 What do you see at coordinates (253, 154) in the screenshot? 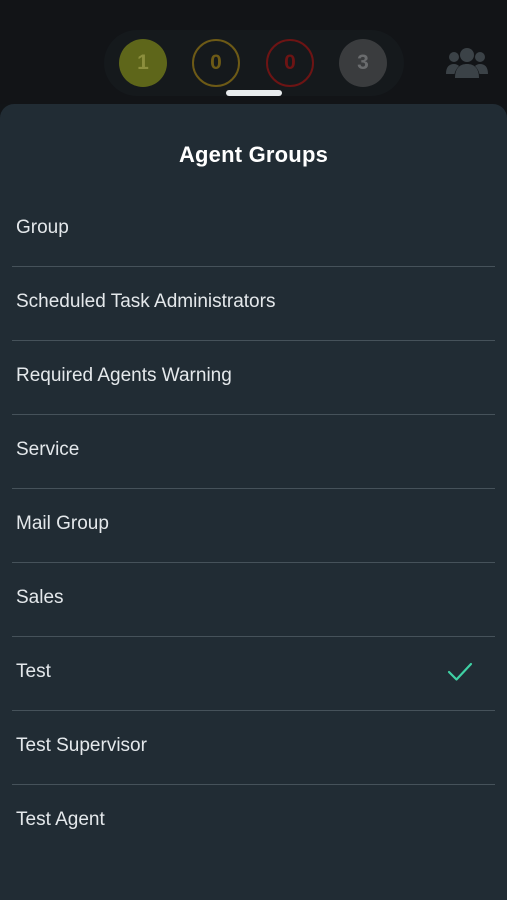
I see `sheet-title: Agent Groups` at bounding box center [253, 154].